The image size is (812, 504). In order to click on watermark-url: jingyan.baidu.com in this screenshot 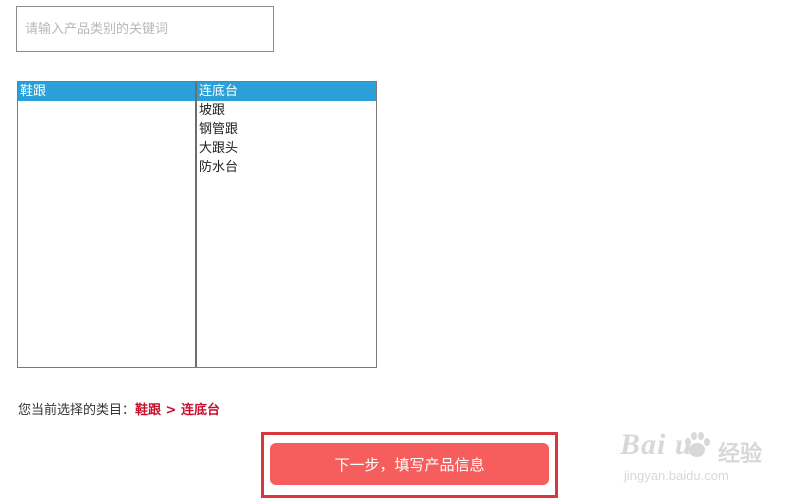, I will do `click(676, 475)`.